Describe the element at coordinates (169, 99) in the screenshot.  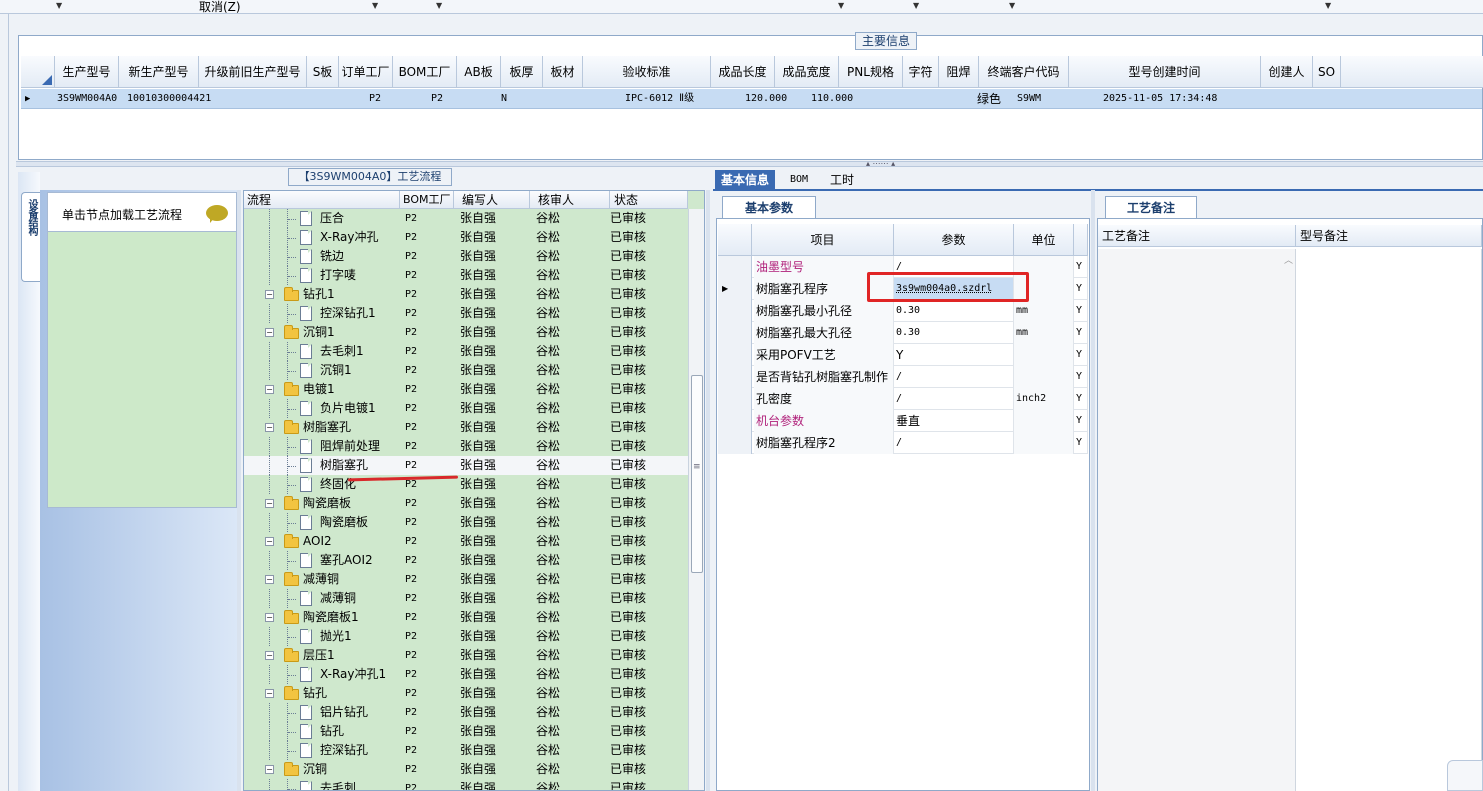
I see `cell-new-model: 10010300004421` at that location.